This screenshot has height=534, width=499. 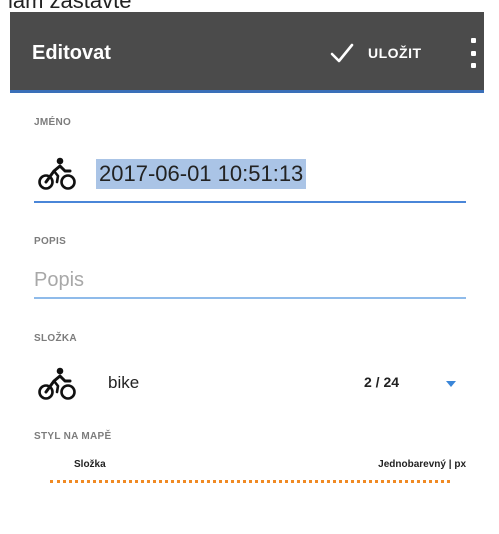 I want to click on description-underline, so click(x=250, y=298).